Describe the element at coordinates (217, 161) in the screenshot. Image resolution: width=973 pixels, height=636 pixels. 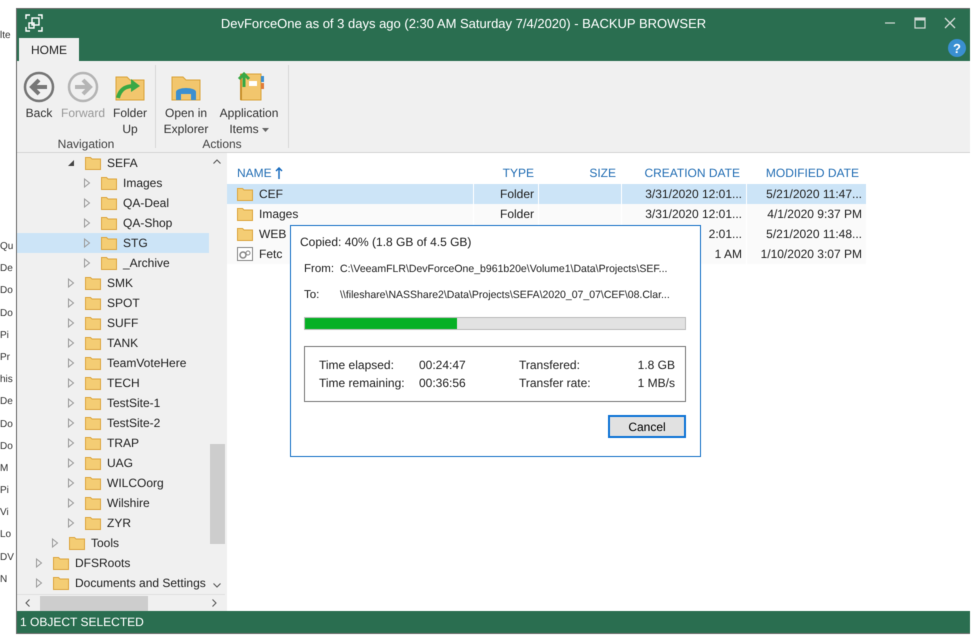
I see `scroll-up-icon` at that location.